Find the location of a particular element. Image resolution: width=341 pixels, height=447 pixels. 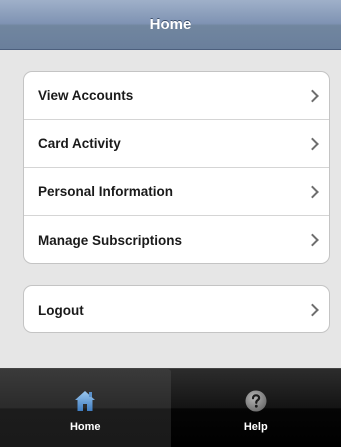

tab-home-label: Home is located at coordinates (85, 427).